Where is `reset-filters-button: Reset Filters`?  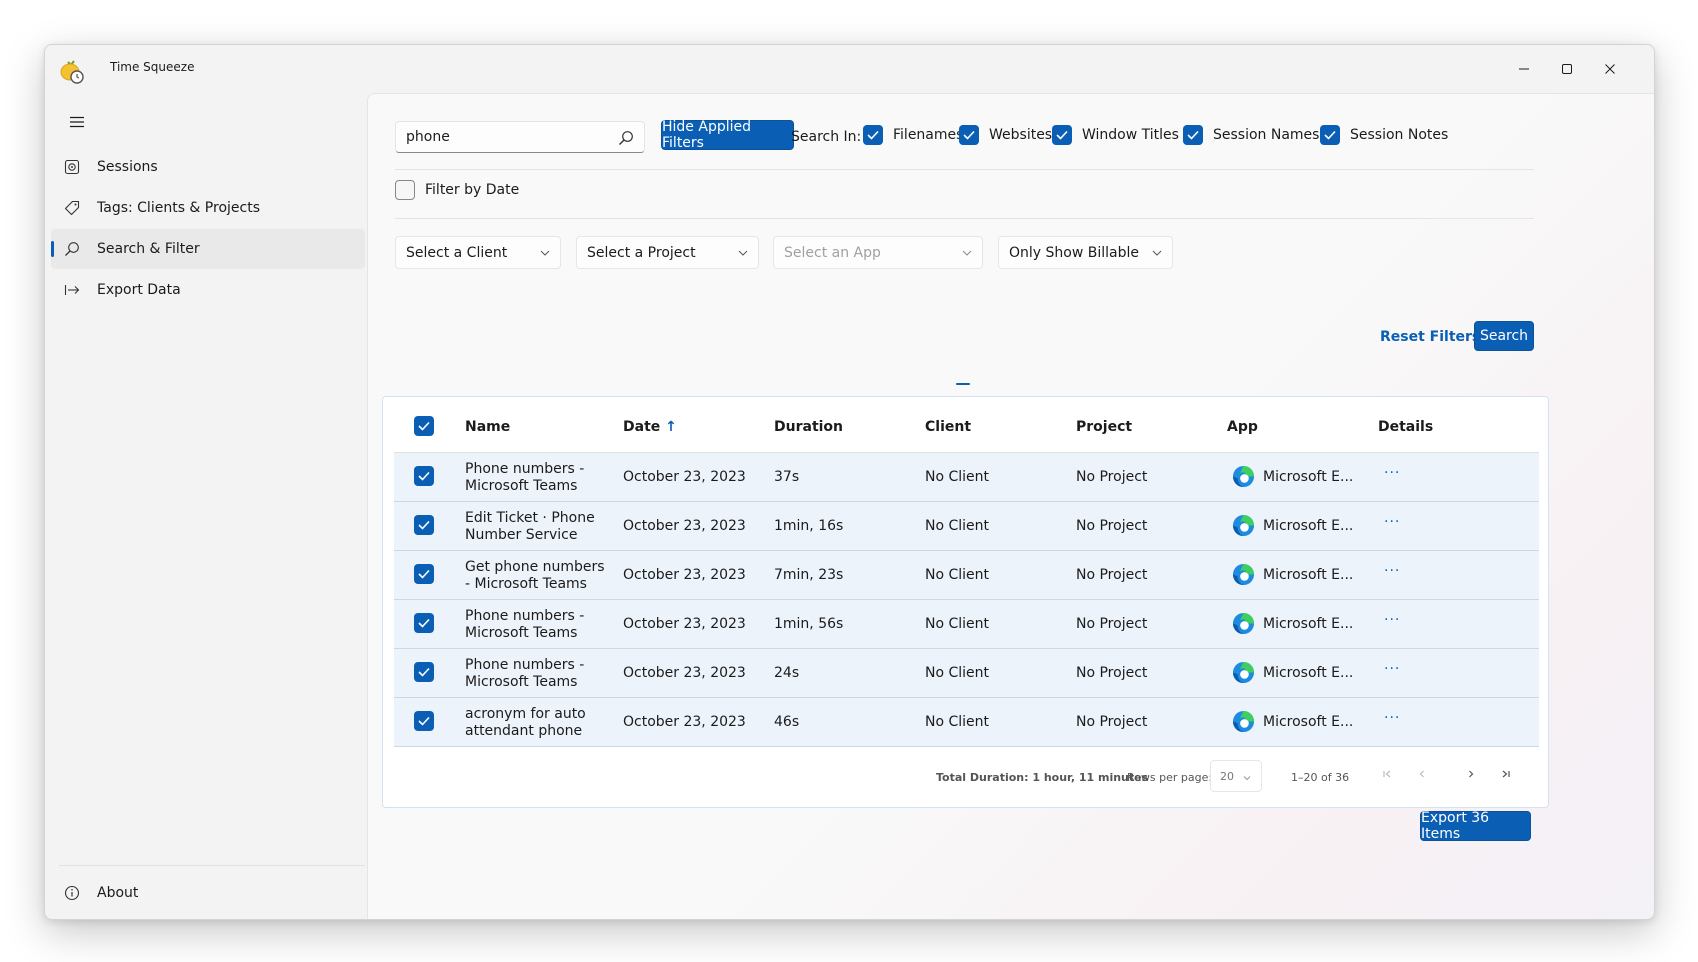
reset-filters-button: Reset Filters is located at coordinates (1430, 337).